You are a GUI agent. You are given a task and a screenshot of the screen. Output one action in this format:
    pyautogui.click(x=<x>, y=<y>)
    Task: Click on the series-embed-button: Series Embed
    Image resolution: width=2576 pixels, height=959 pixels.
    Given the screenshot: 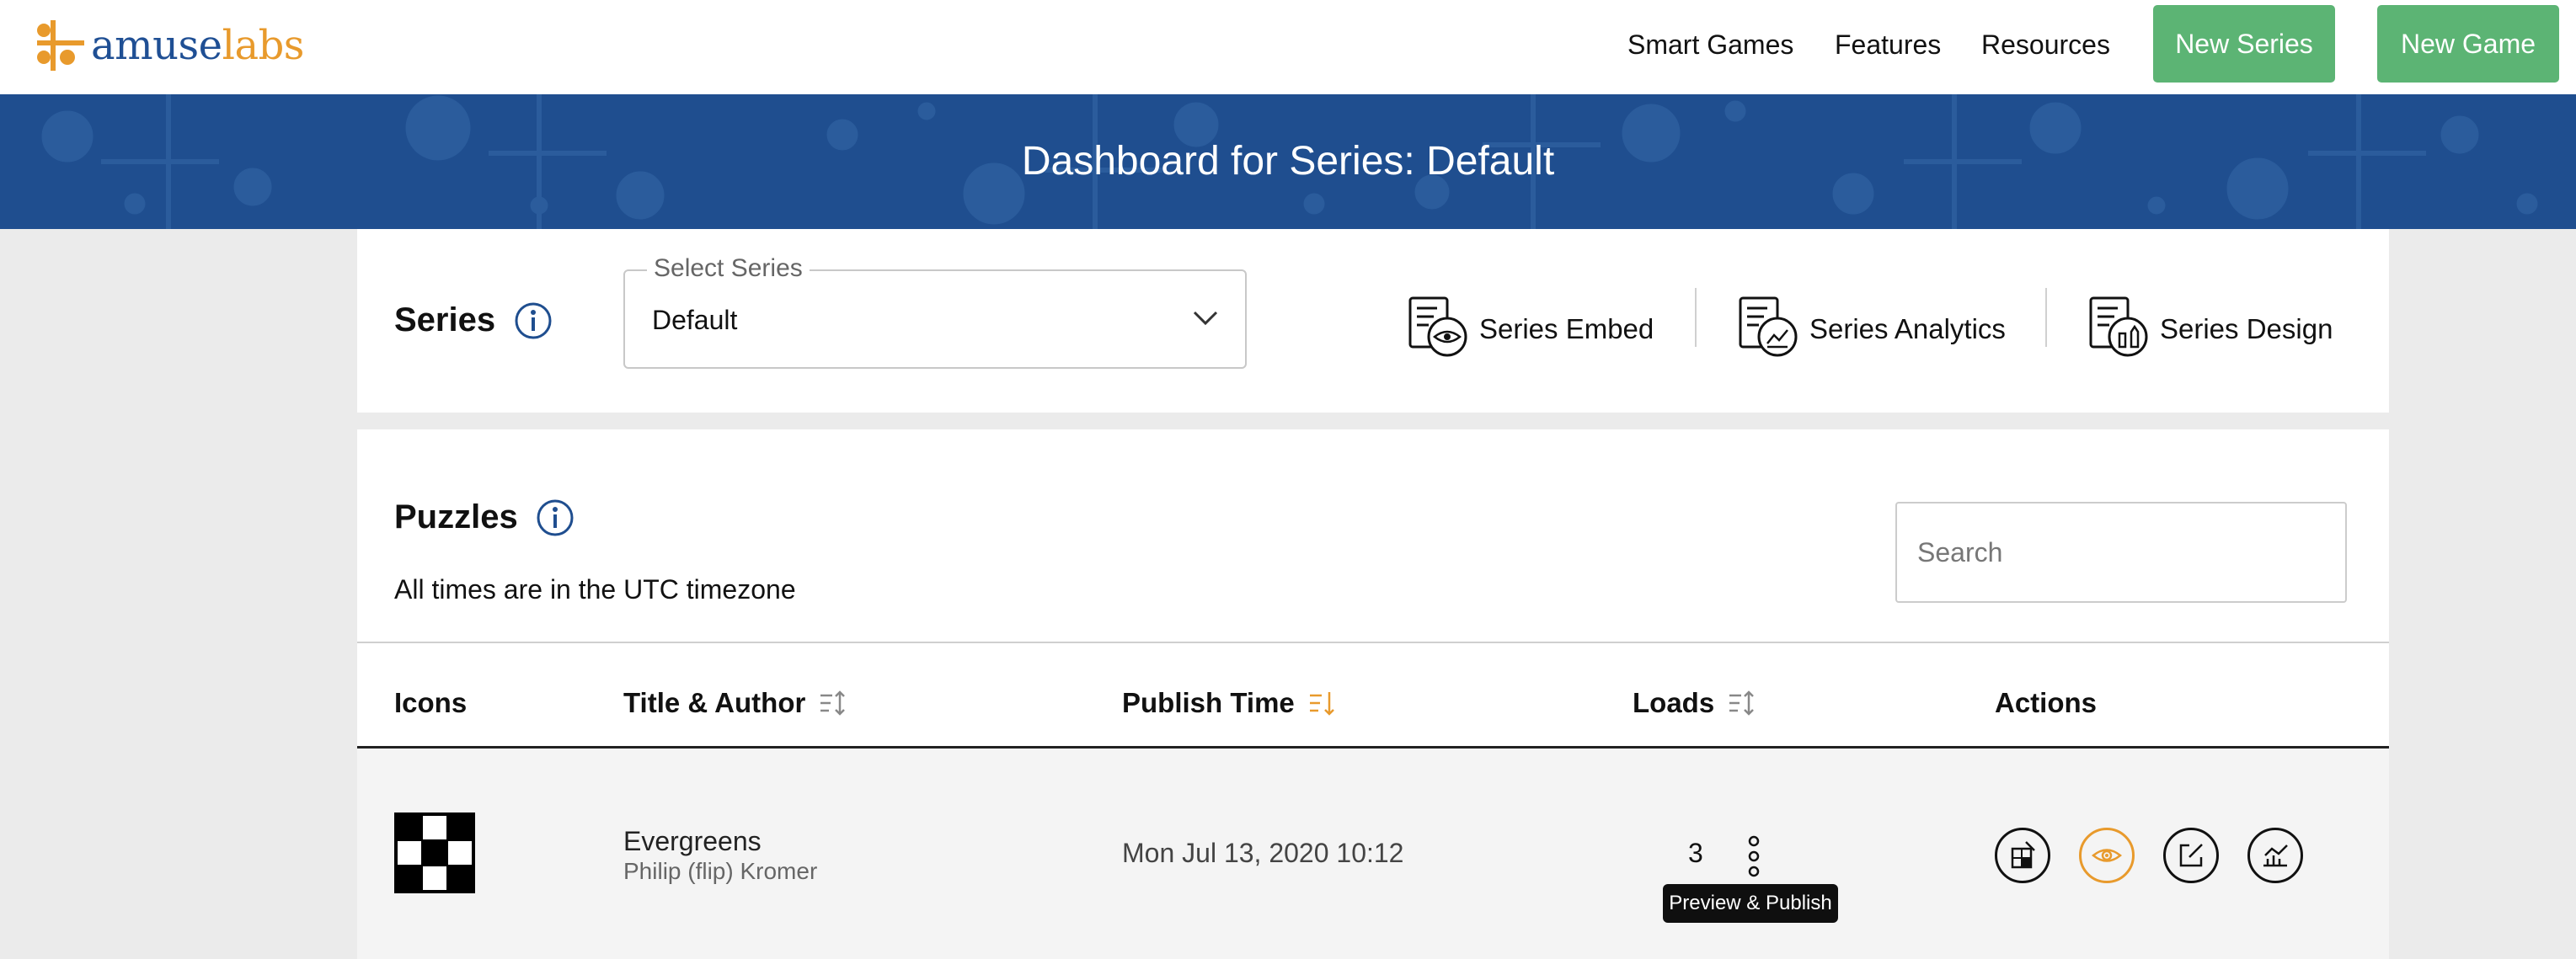 What is the action you would take?
    pyautogui.click(x=1530, y=329)
    